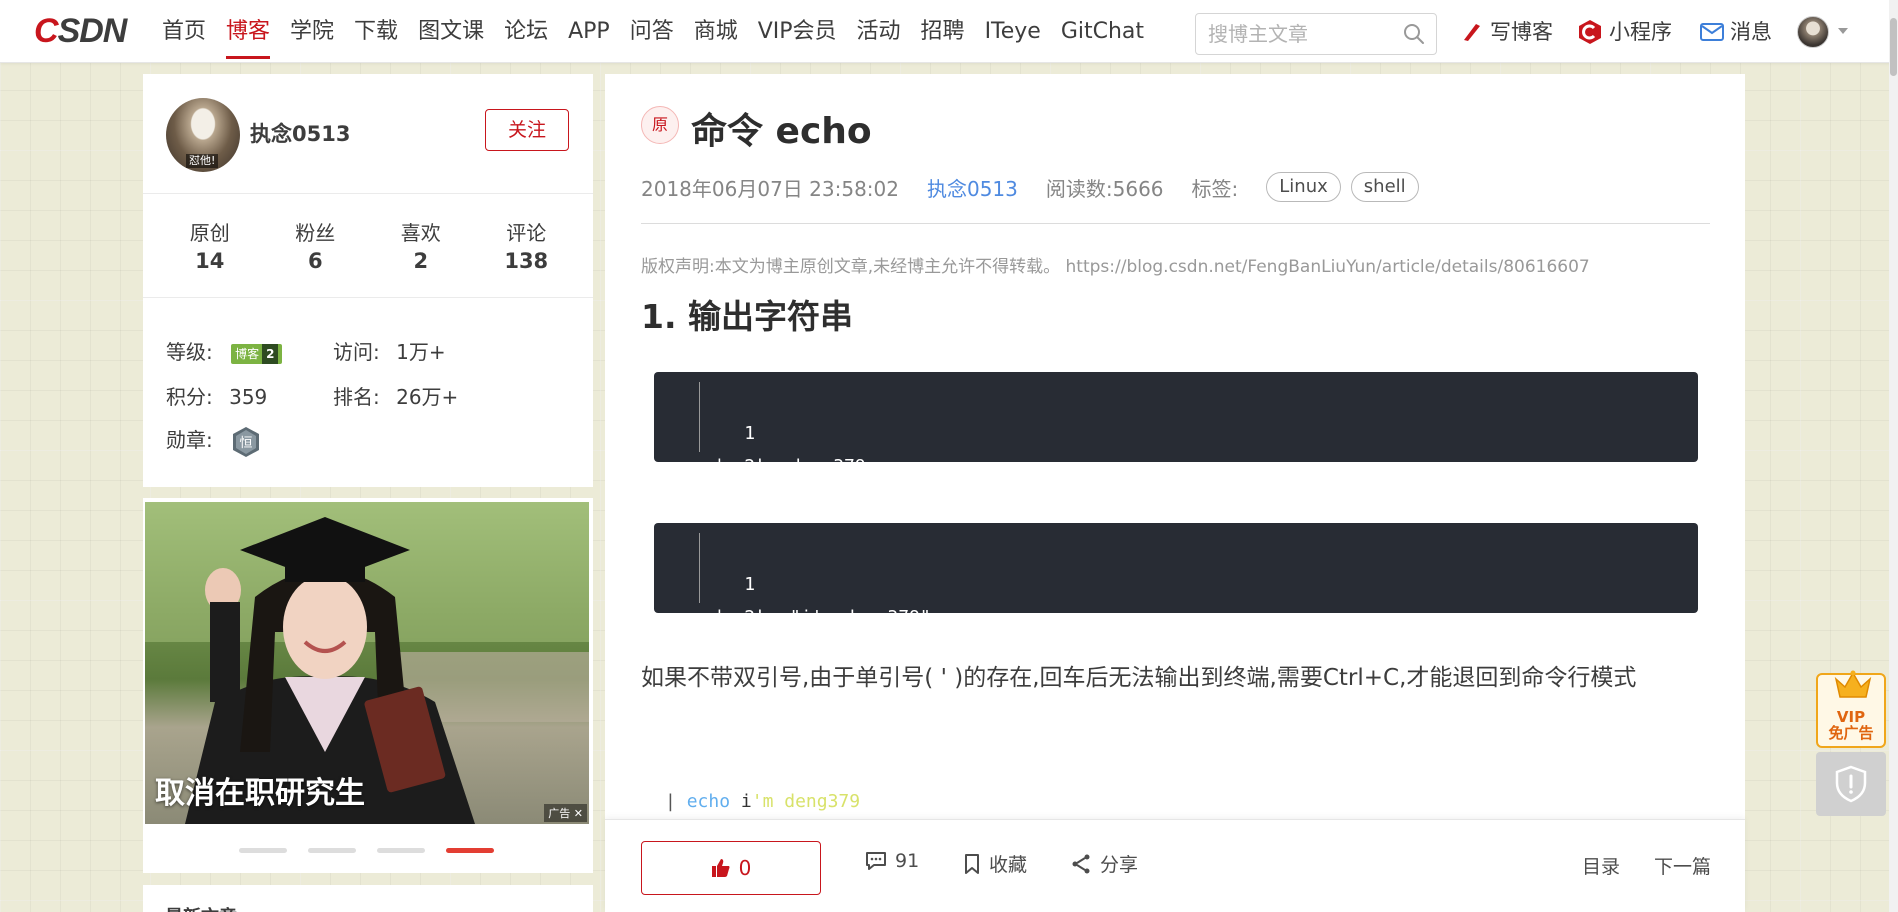  Describe the element at coordinates (733, 463) in the screenshot. I see `code-line: 2 > deng379` at that location.